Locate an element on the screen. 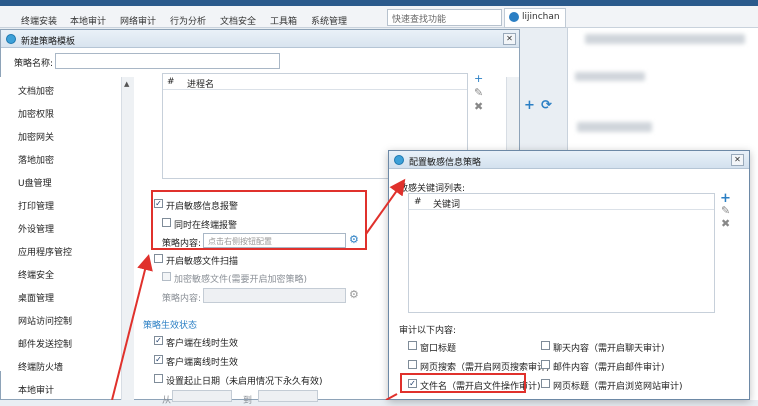 The height and width of the screenshot is (406, 758). nav-item-encrypt-permission: 加密权限 is located at coordinates (36, 113).